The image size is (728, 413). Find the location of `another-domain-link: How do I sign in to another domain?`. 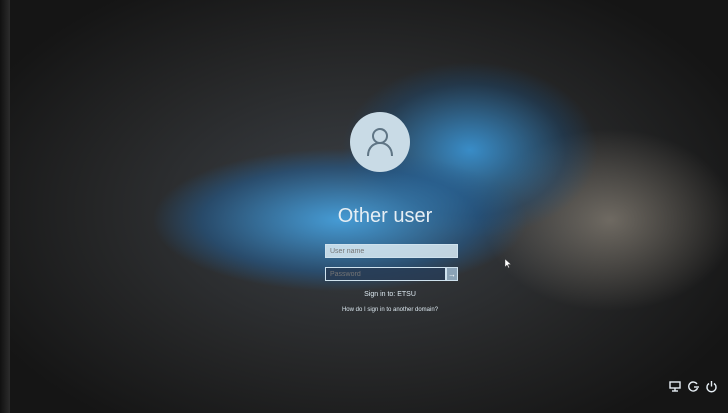

another-domain-link: How do I sign in to another domain? is located at coordinates (390, 310).